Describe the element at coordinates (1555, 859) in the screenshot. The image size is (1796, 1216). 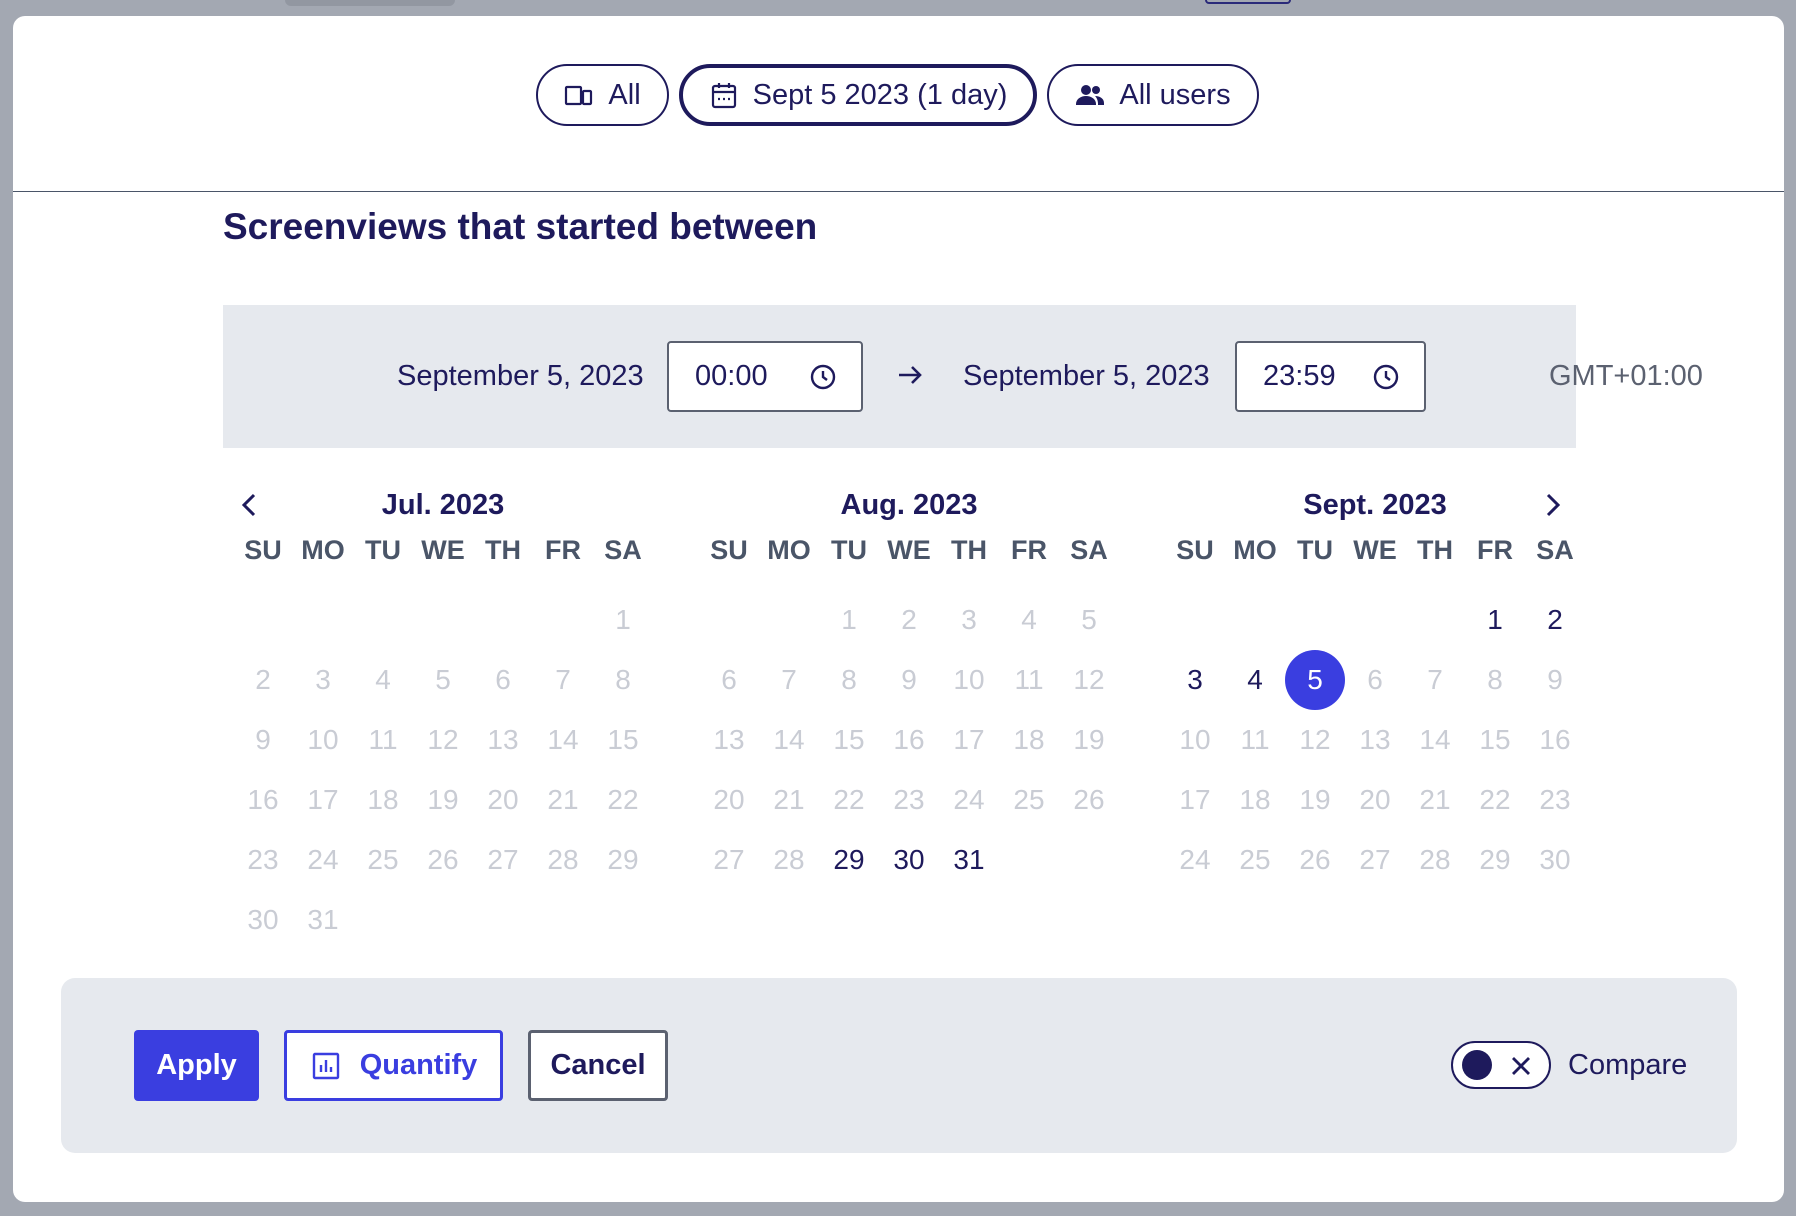
I see `day-number: 30` at that location.